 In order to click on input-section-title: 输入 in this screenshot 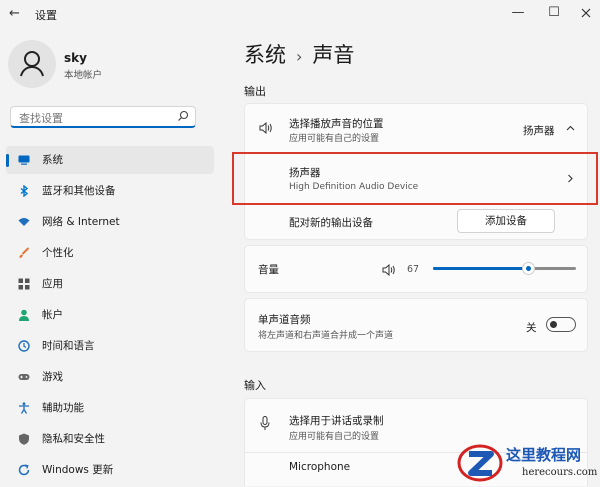, I will do `click(255, 385)`.